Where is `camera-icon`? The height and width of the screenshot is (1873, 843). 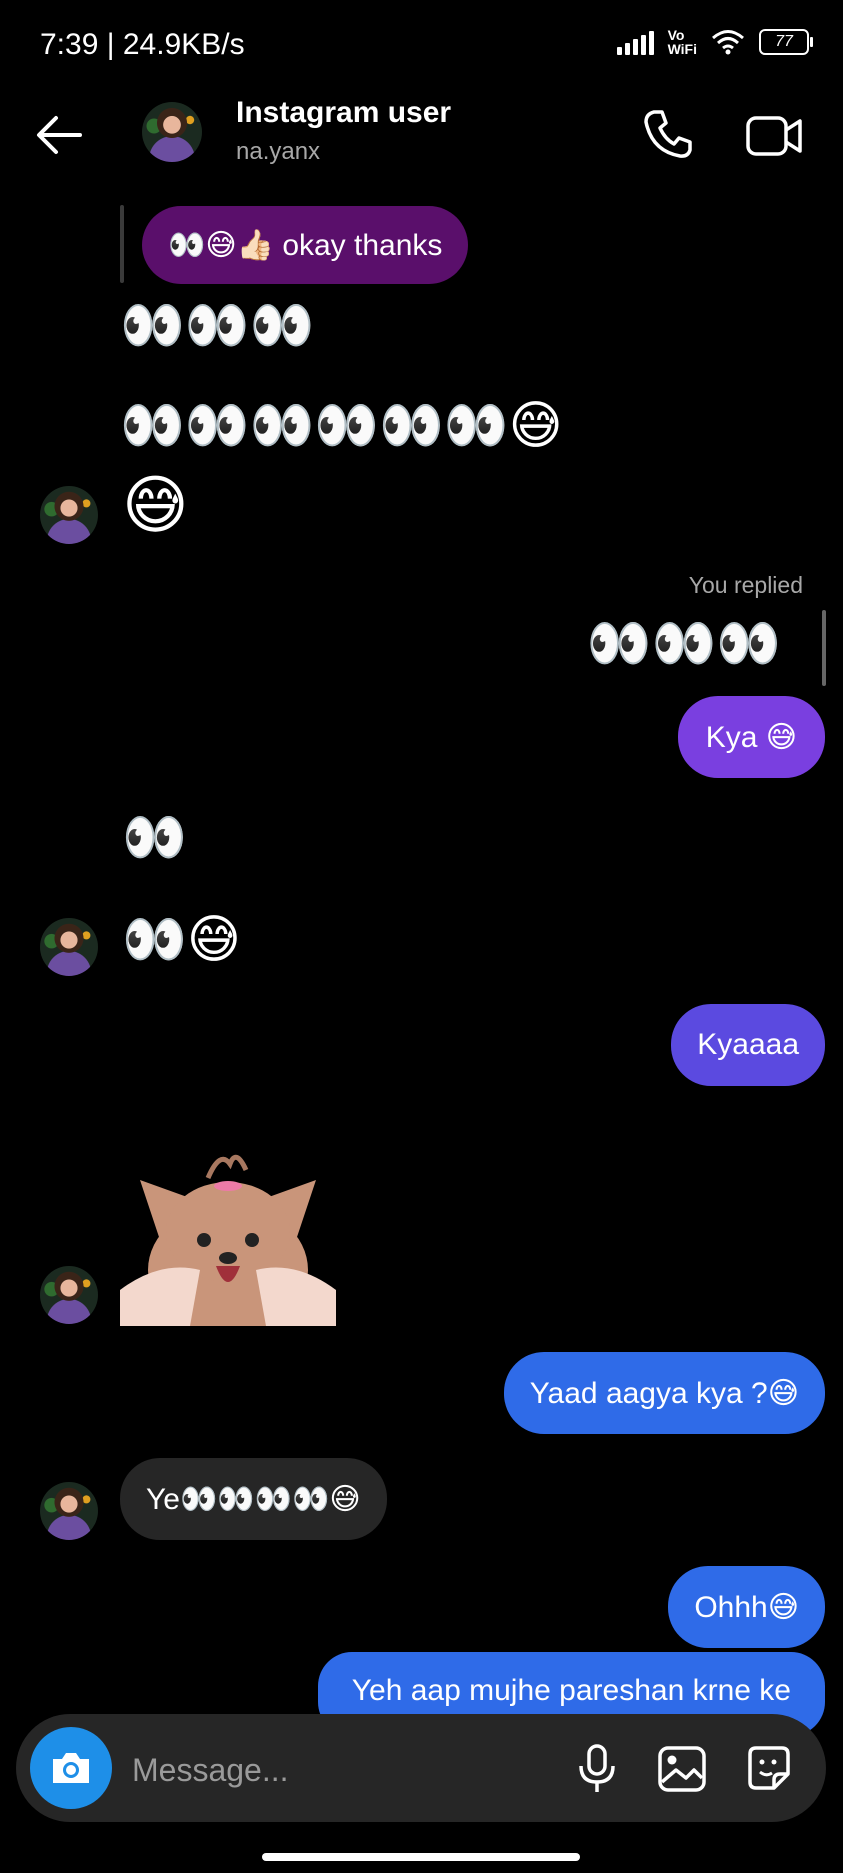
camera-icon is located at coordinates (71, 1768).